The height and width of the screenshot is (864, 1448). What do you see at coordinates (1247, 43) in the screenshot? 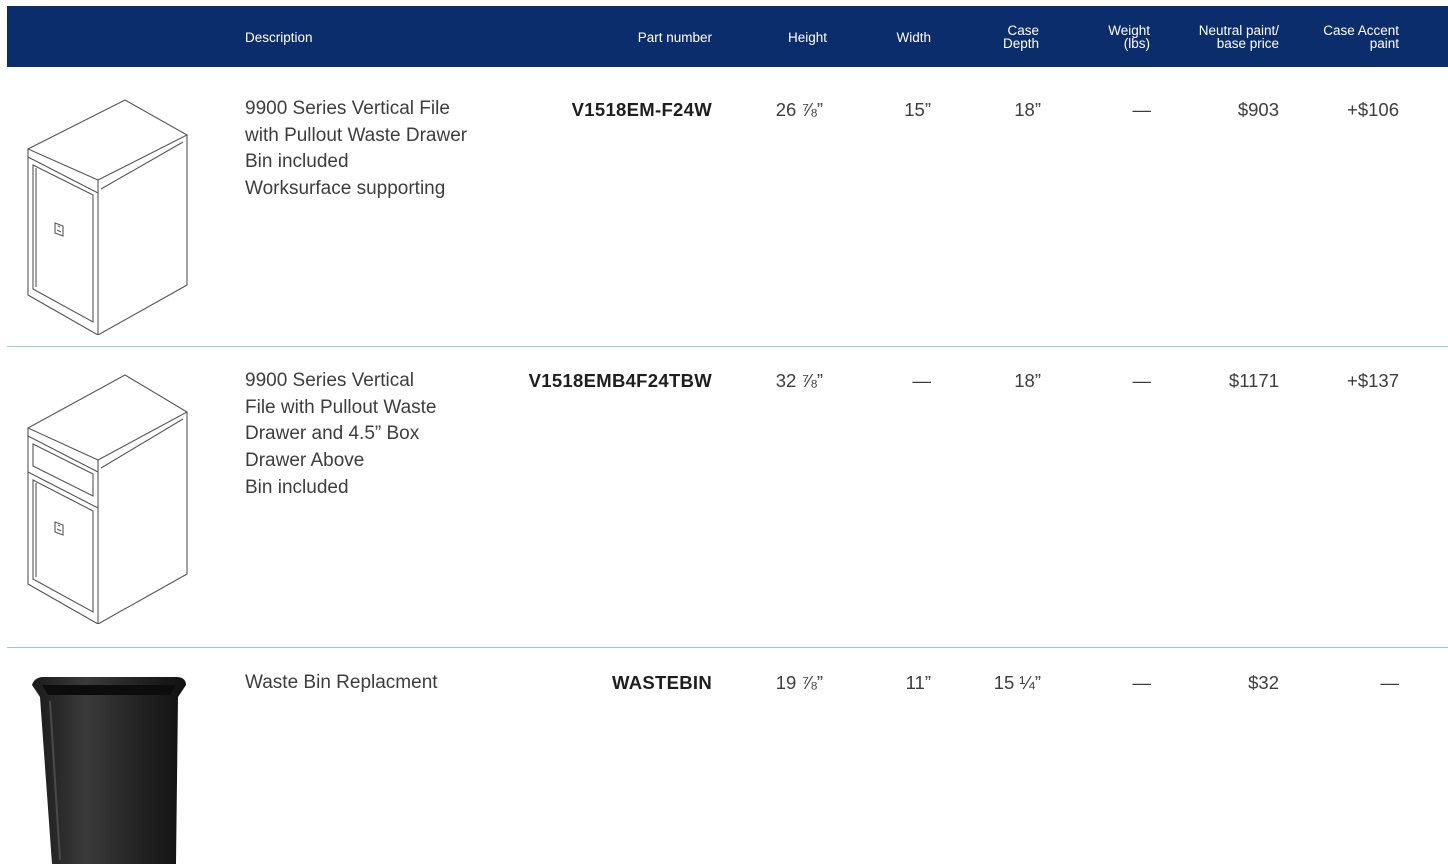
I see `header-neutral-line2: base price` at bounding box center [1247, 43].